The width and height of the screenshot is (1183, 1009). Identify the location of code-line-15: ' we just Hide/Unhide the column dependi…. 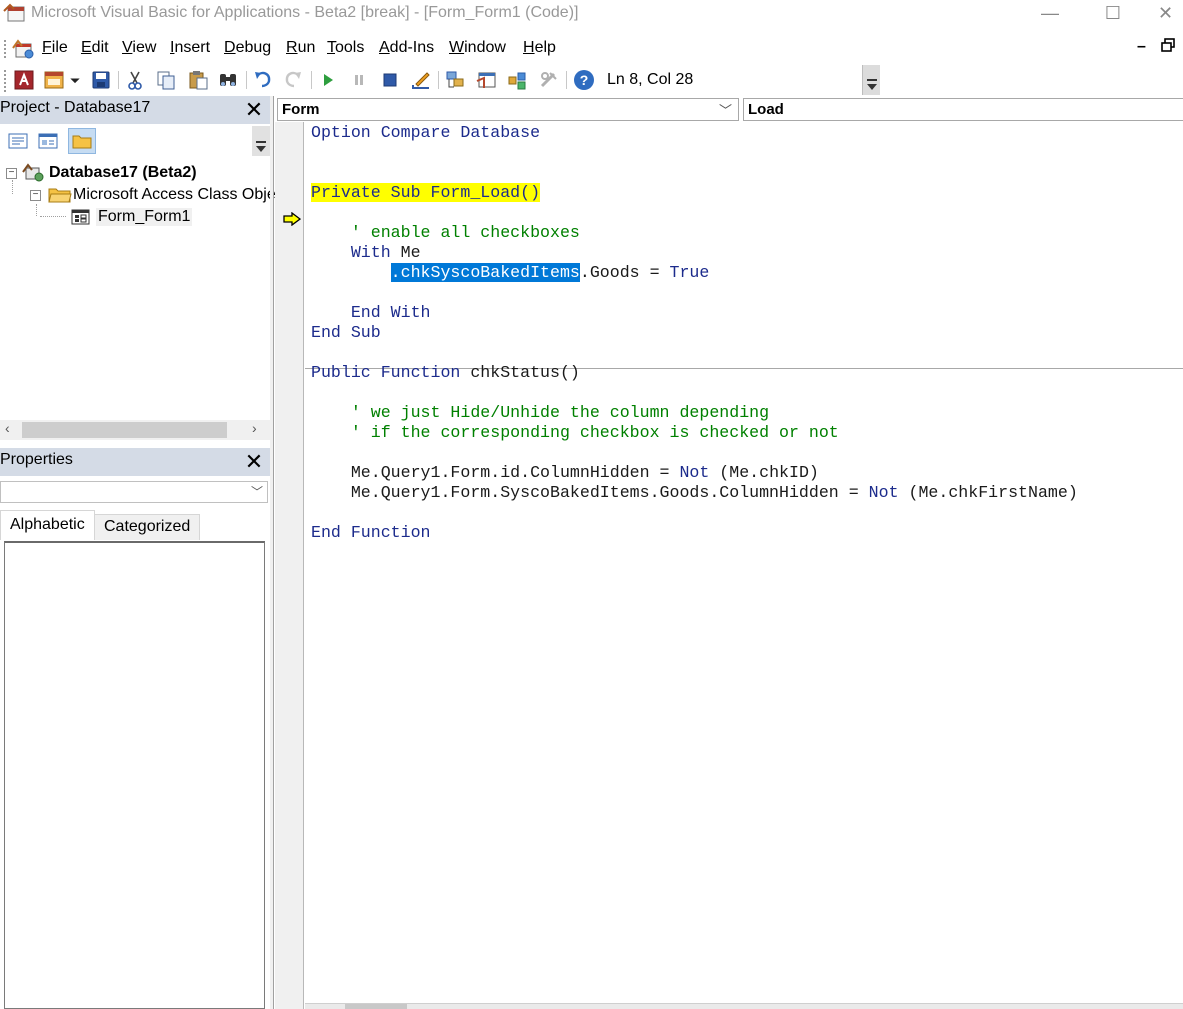
(540, 412).